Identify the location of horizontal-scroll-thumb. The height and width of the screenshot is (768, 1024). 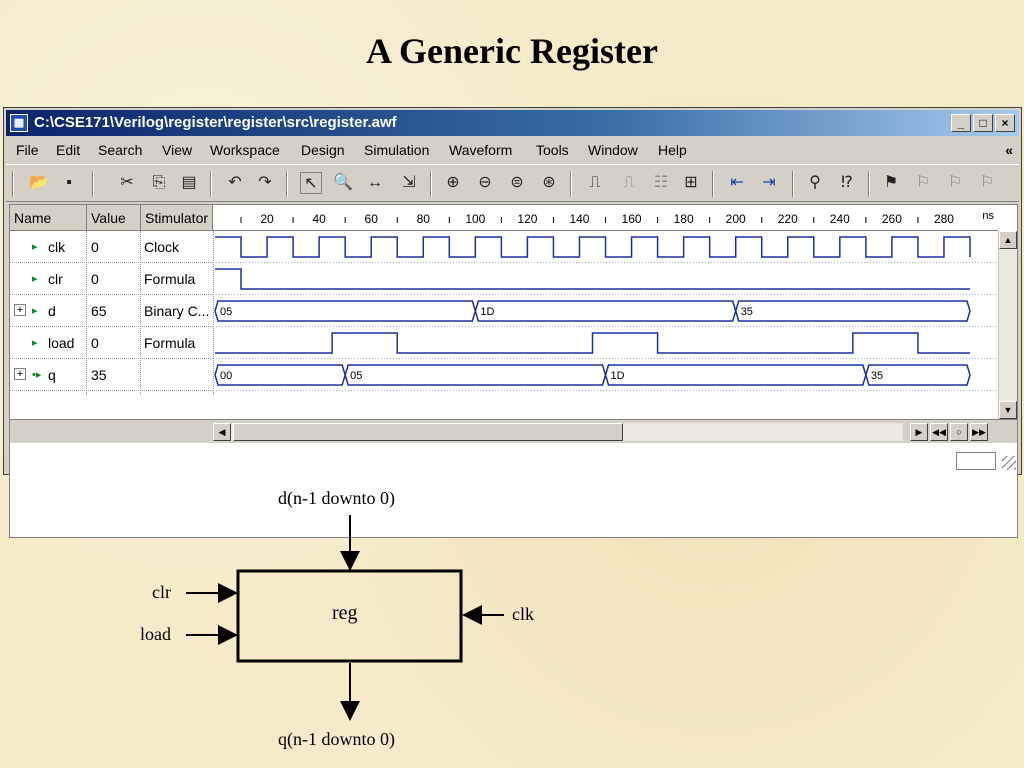
(428, 432).